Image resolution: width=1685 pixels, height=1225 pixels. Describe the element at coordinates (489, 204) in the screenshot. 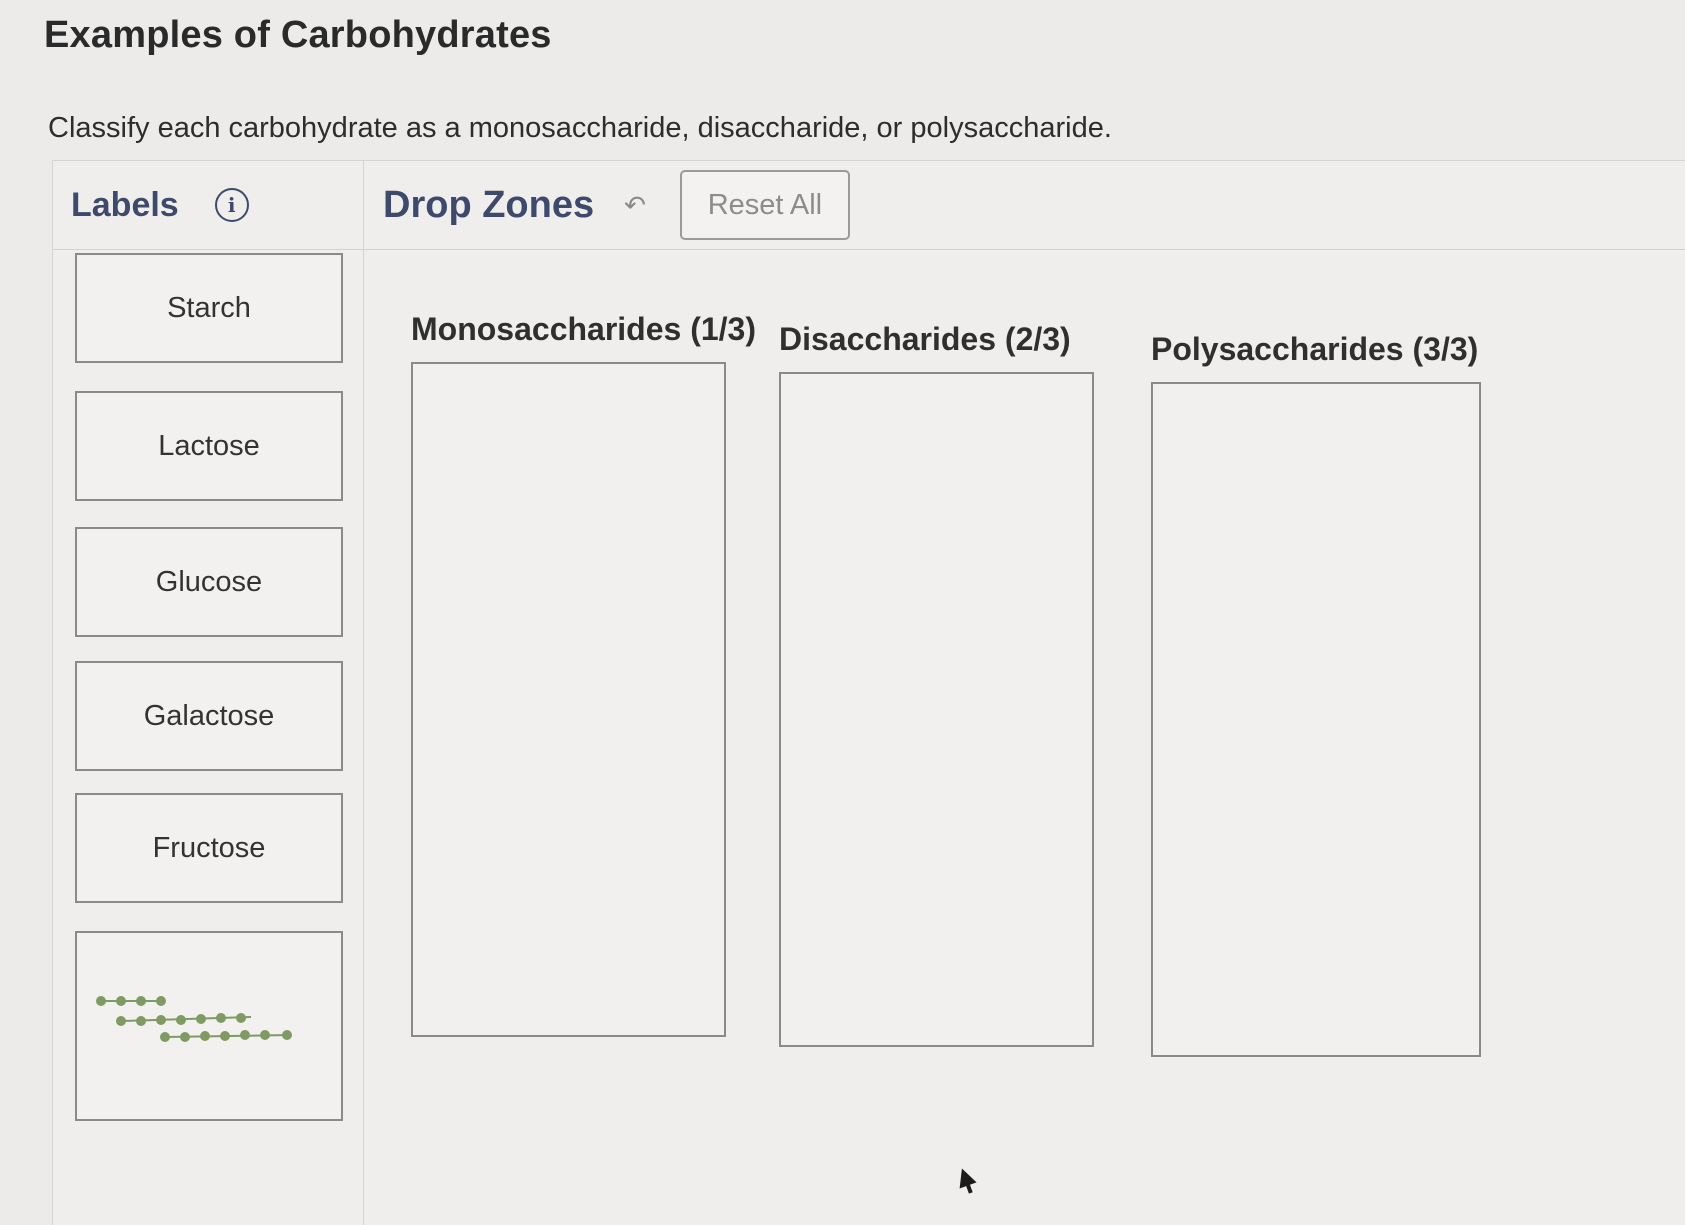

I see `drop-zones-heading: Drop Zones` at that location.